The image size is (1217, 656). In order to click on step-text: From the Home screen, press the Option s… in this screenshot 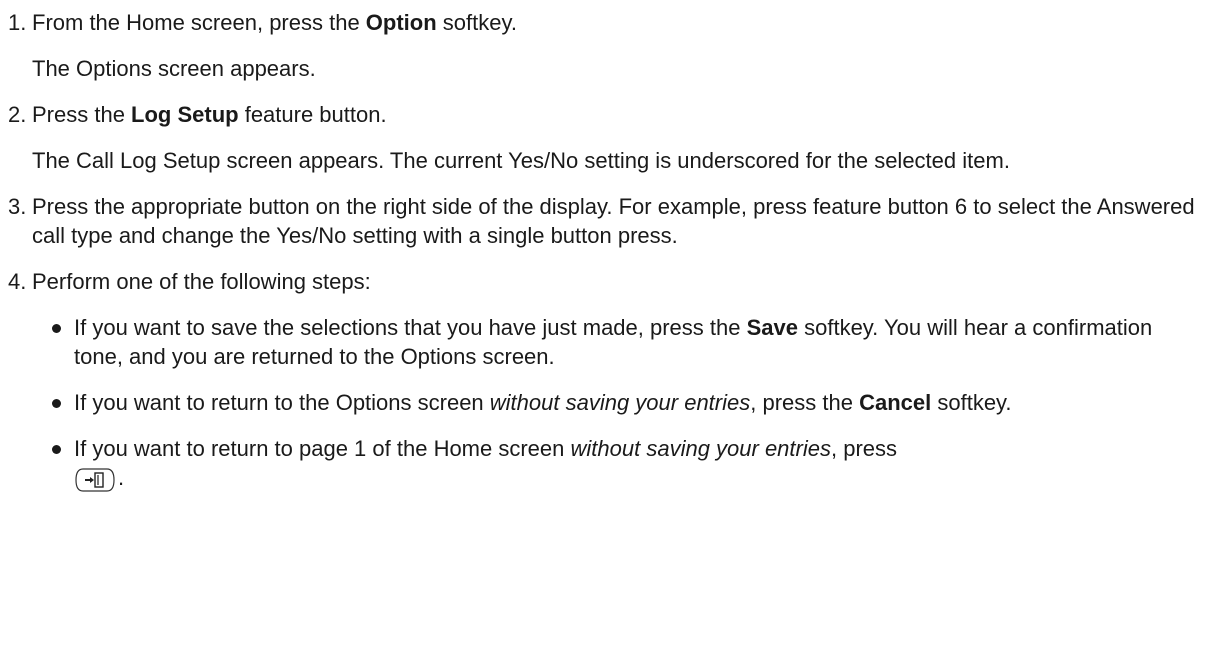, I will do `click(274, 22)`.